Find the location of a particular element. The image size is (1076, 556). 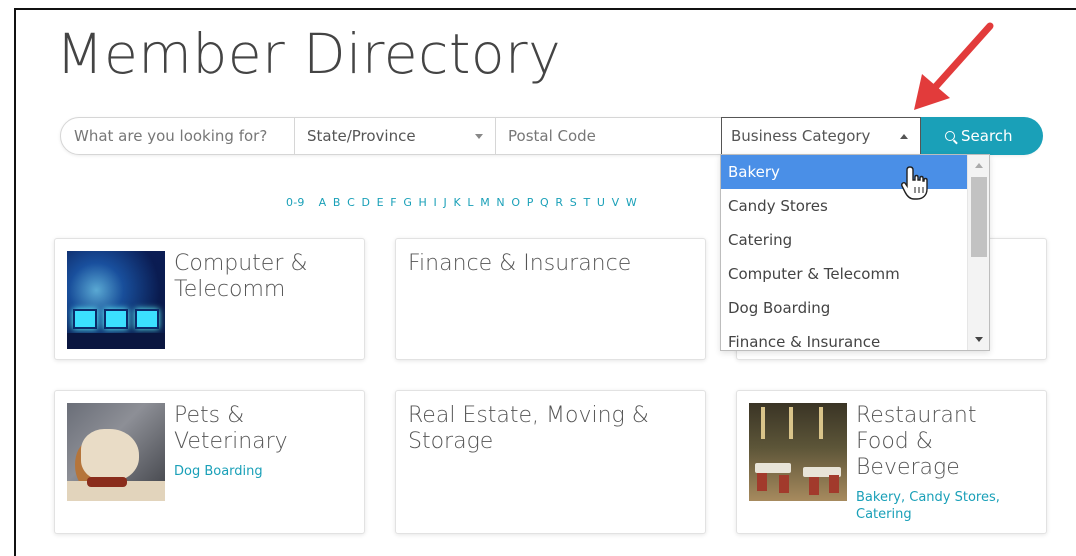

search-button: Search is located at coordinates (982, 136).